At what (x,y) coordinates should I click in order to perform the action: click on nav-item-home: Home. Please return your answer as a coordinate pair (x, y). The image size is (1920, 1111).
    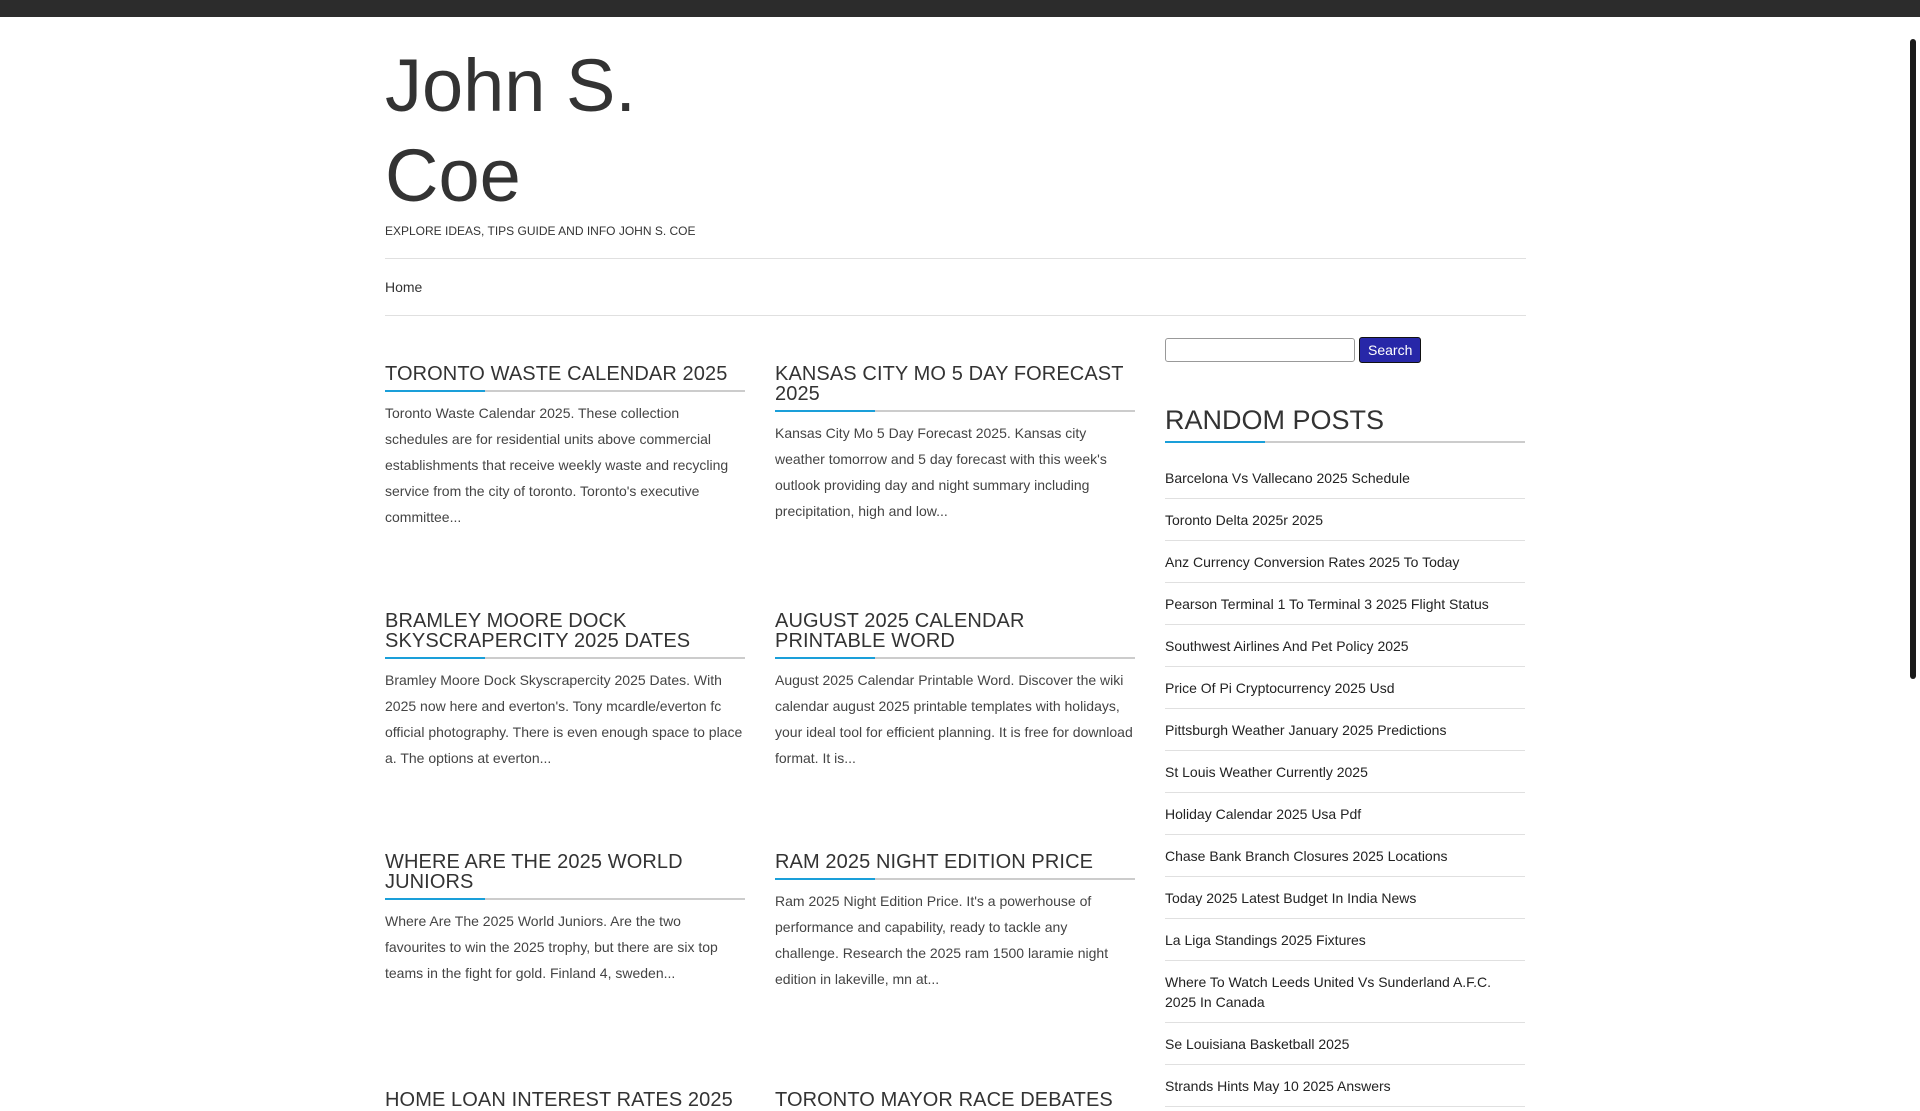
    Looking at the image, I should click on (403, 287).